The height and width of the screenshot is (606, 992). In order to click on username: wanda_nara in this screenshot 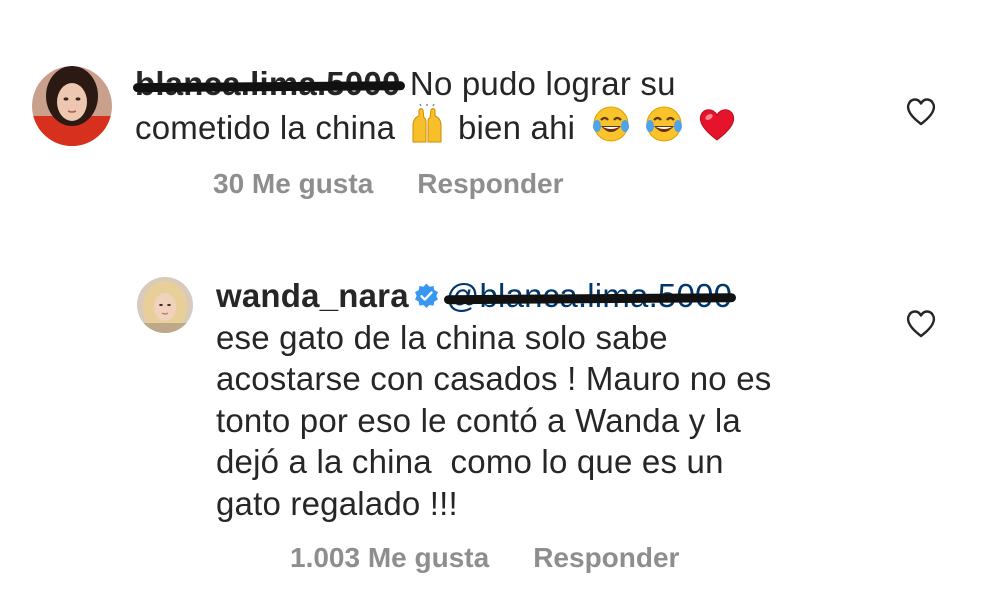, I will do `click(312, 296)`.